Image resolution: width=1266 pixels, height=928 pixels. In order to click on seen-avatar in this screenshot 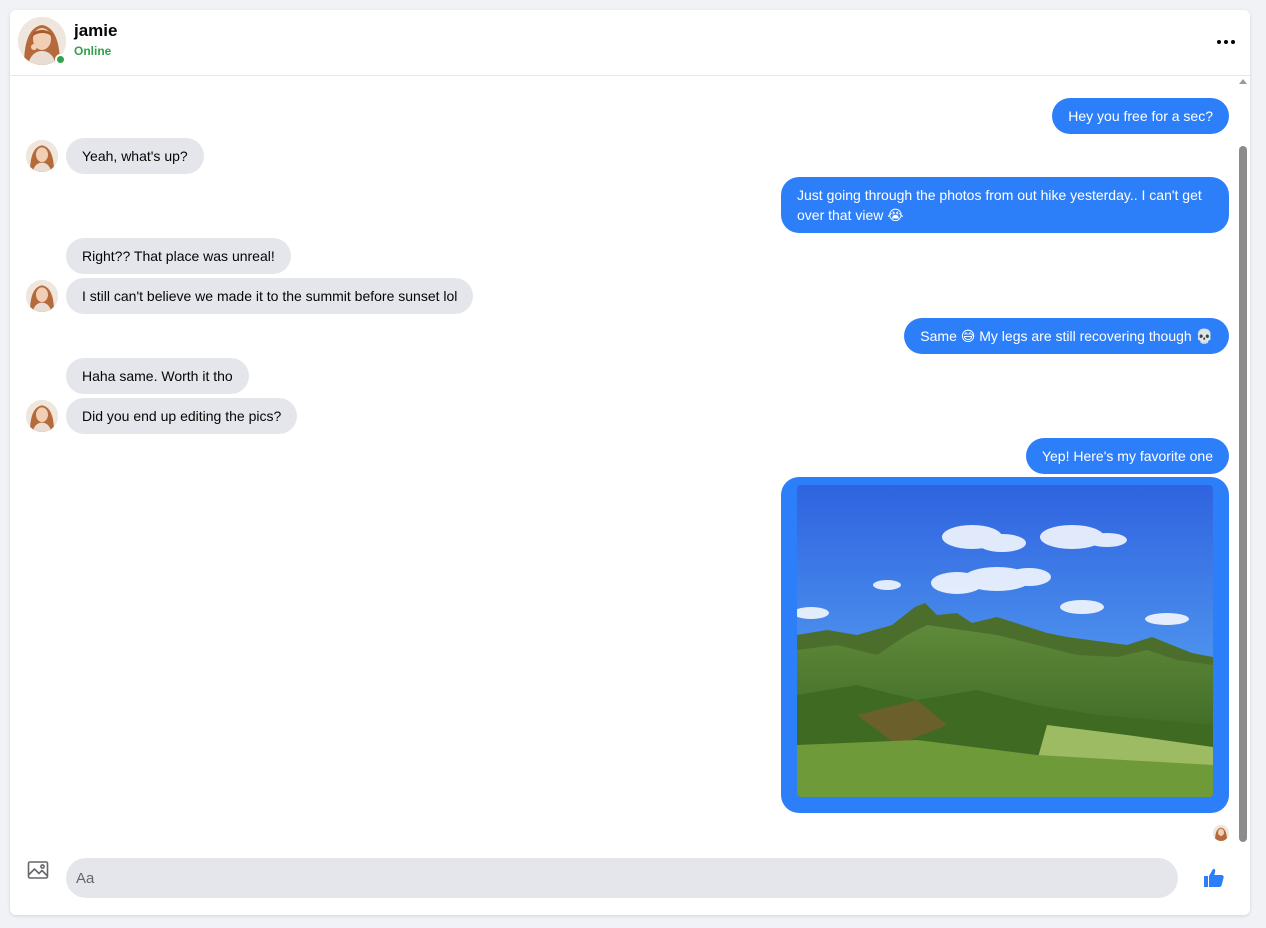, I will do `click(1221, 833)`.